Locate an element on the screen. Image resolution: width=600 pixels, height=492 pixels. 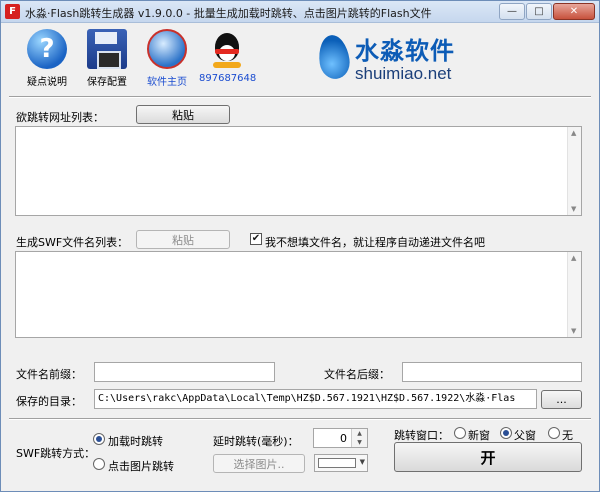
help-label: 疑点说明 is located at coordinates (47, 82).